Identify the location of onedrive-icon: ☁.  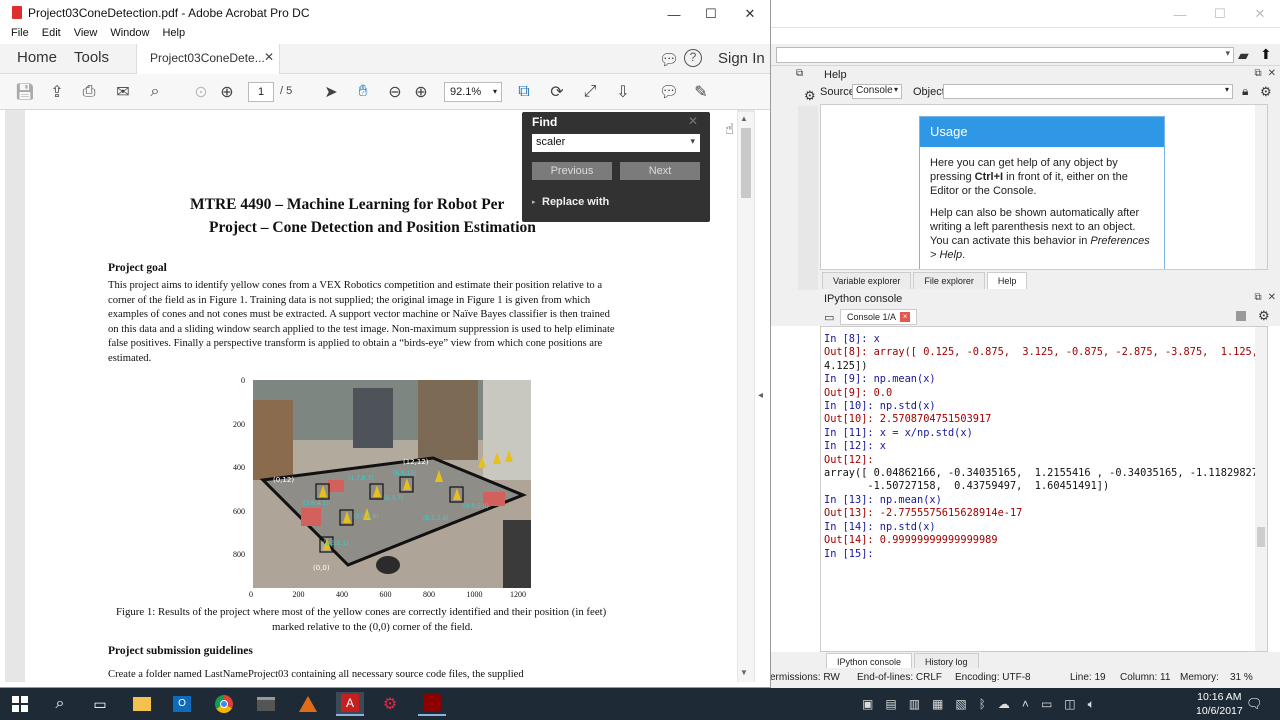
(1004, 704).